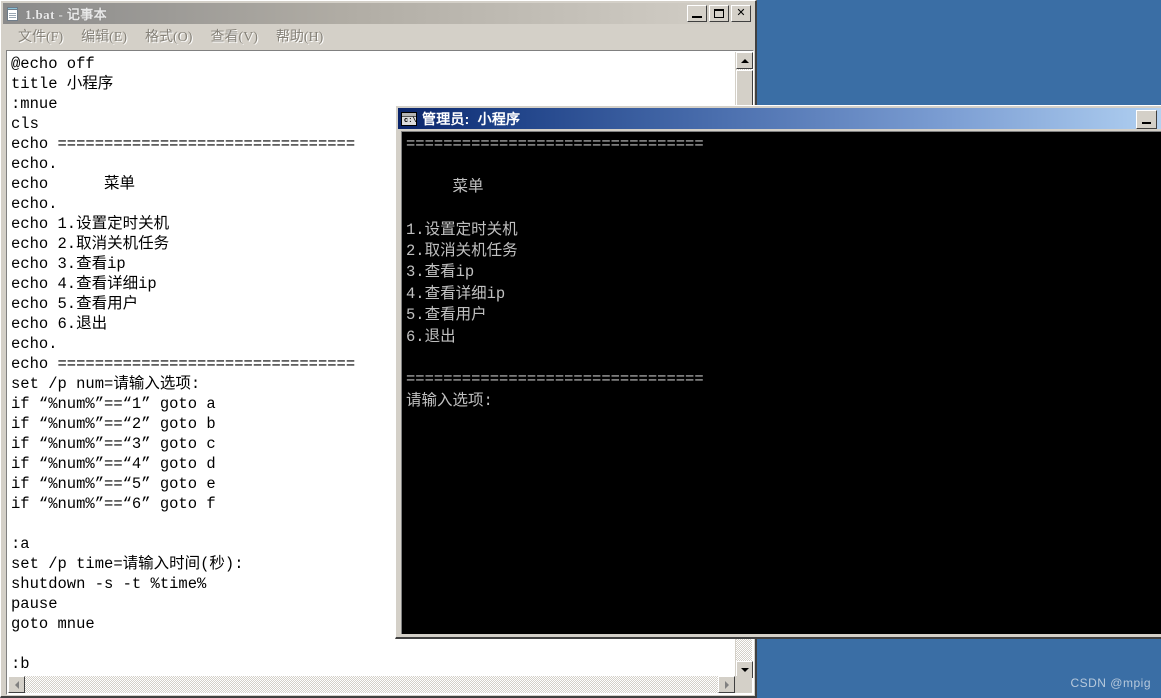  Describe the element at coordinates (378, 13) in the screenshot. I see `notepad-titlebar: 1.bat - 记事本 ✕` at that location.